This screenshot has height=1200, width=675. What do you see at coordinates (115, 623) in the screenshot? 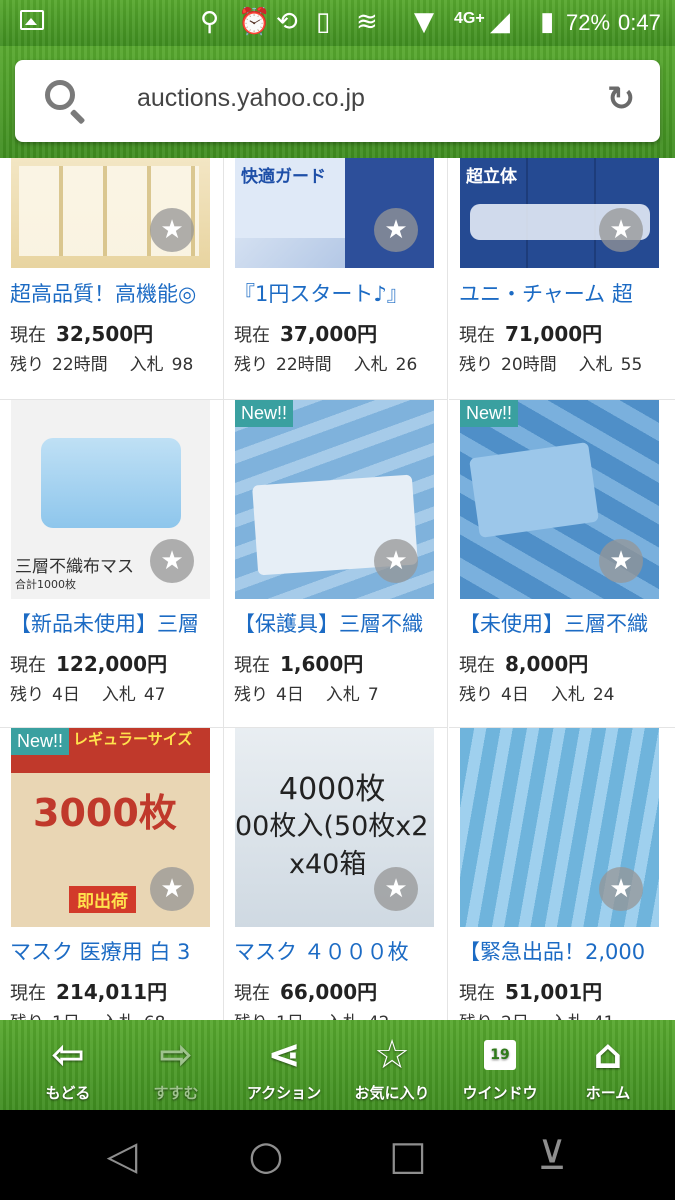
I see `listing-title: 【新品未使用】三層` at bounding box center [115, 623].